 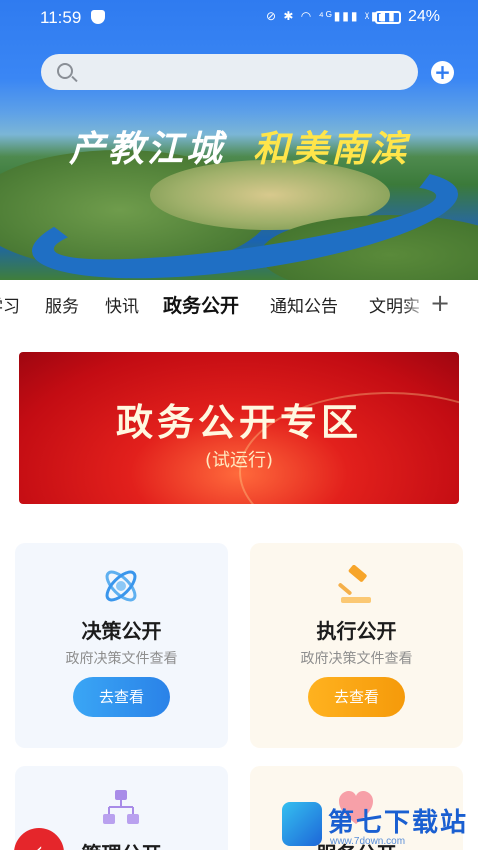 I want to click on tab-government-affairs: 政务公开, so click(x=201, y=304).